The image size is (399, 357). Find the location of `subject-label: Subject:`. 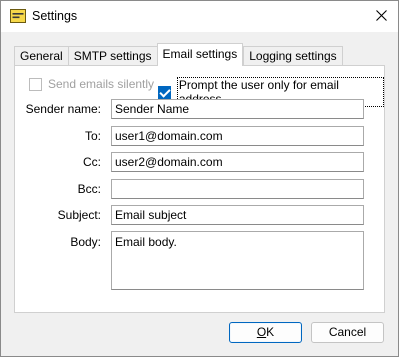

subject-label: Subject: is located at coordinates (79, 215).